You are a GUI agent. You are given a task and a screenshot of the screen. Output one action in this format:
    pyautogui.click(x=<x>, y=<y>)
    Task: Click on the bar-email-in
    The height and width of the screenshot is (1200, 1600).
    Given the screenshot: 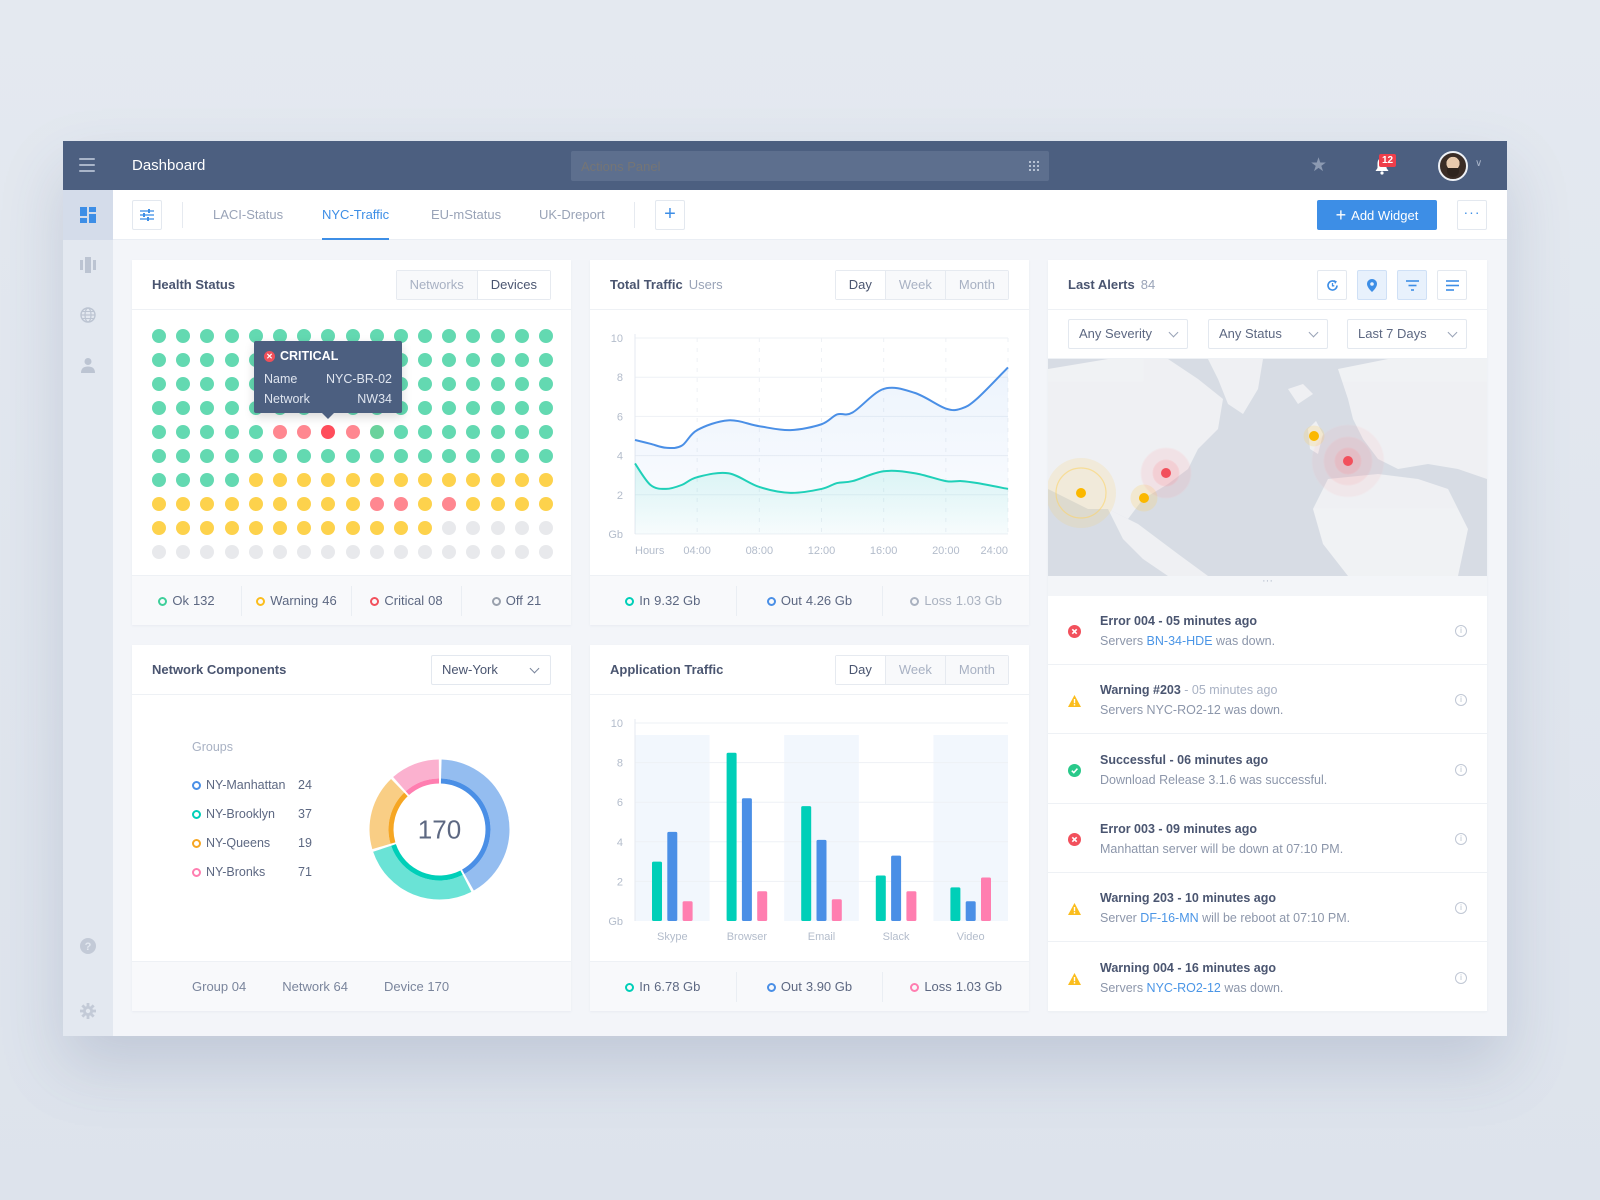 What is the action you would take?
    pyautogui.click(x=806, y=863)
    